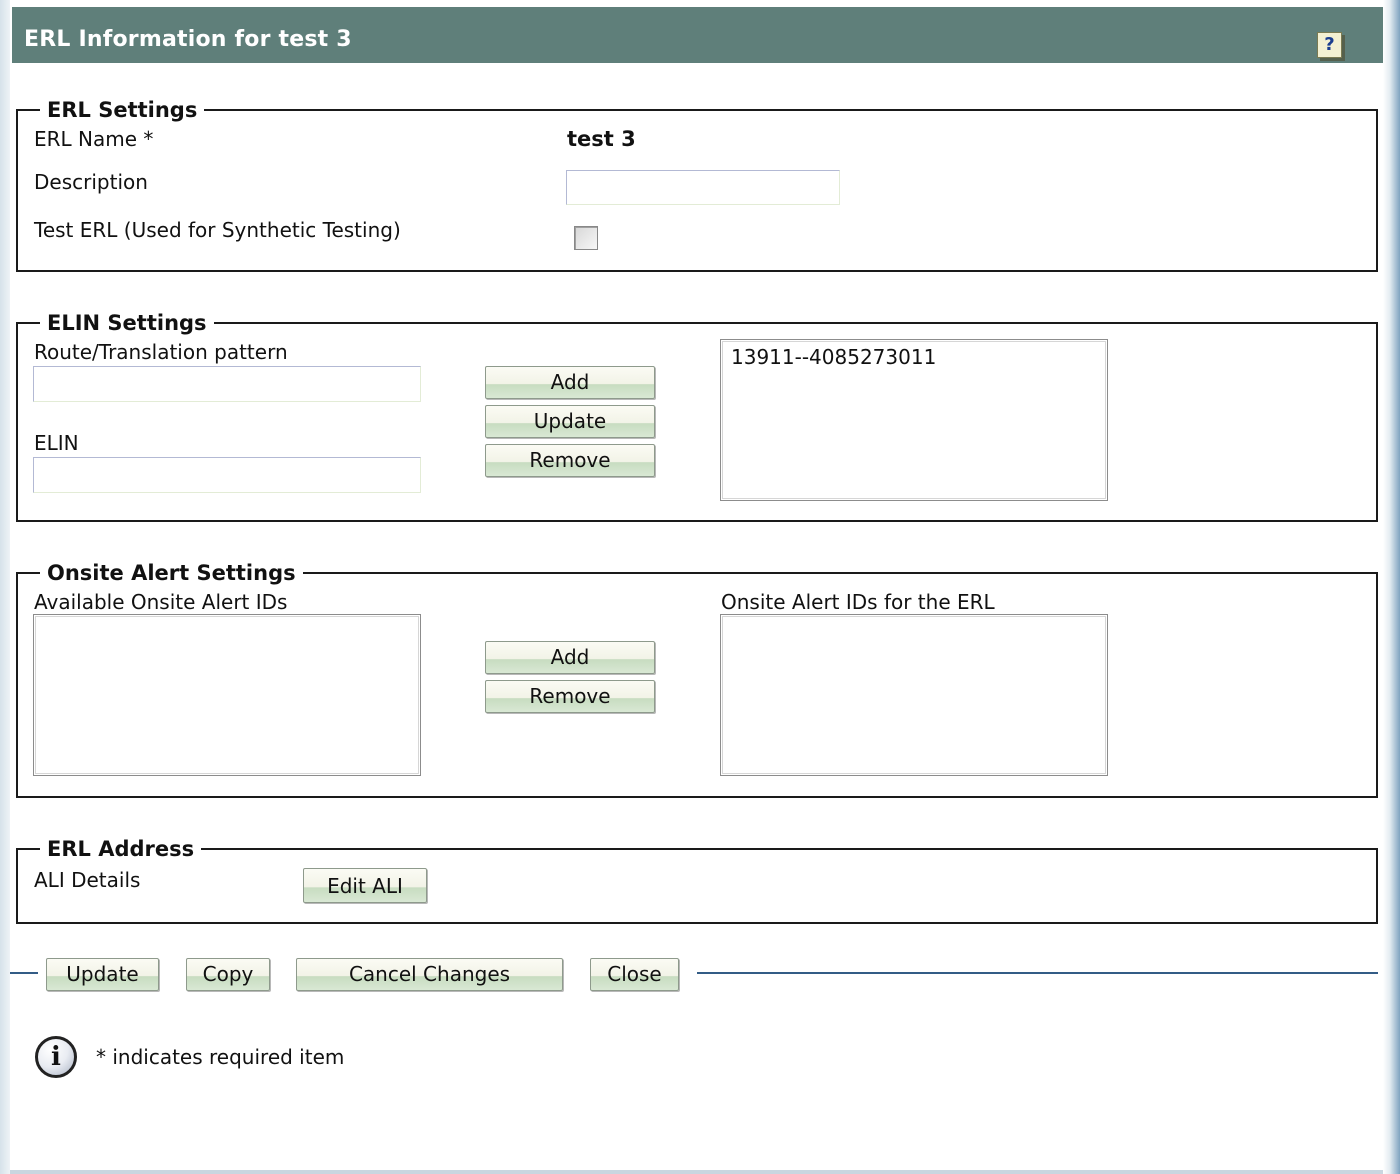 The width and height of the screenshot is (1400, 1174). Describe the element at coordinates (914, 420) in the screenshot. I see `elin-listbox: 13911--4085273011` at that location.